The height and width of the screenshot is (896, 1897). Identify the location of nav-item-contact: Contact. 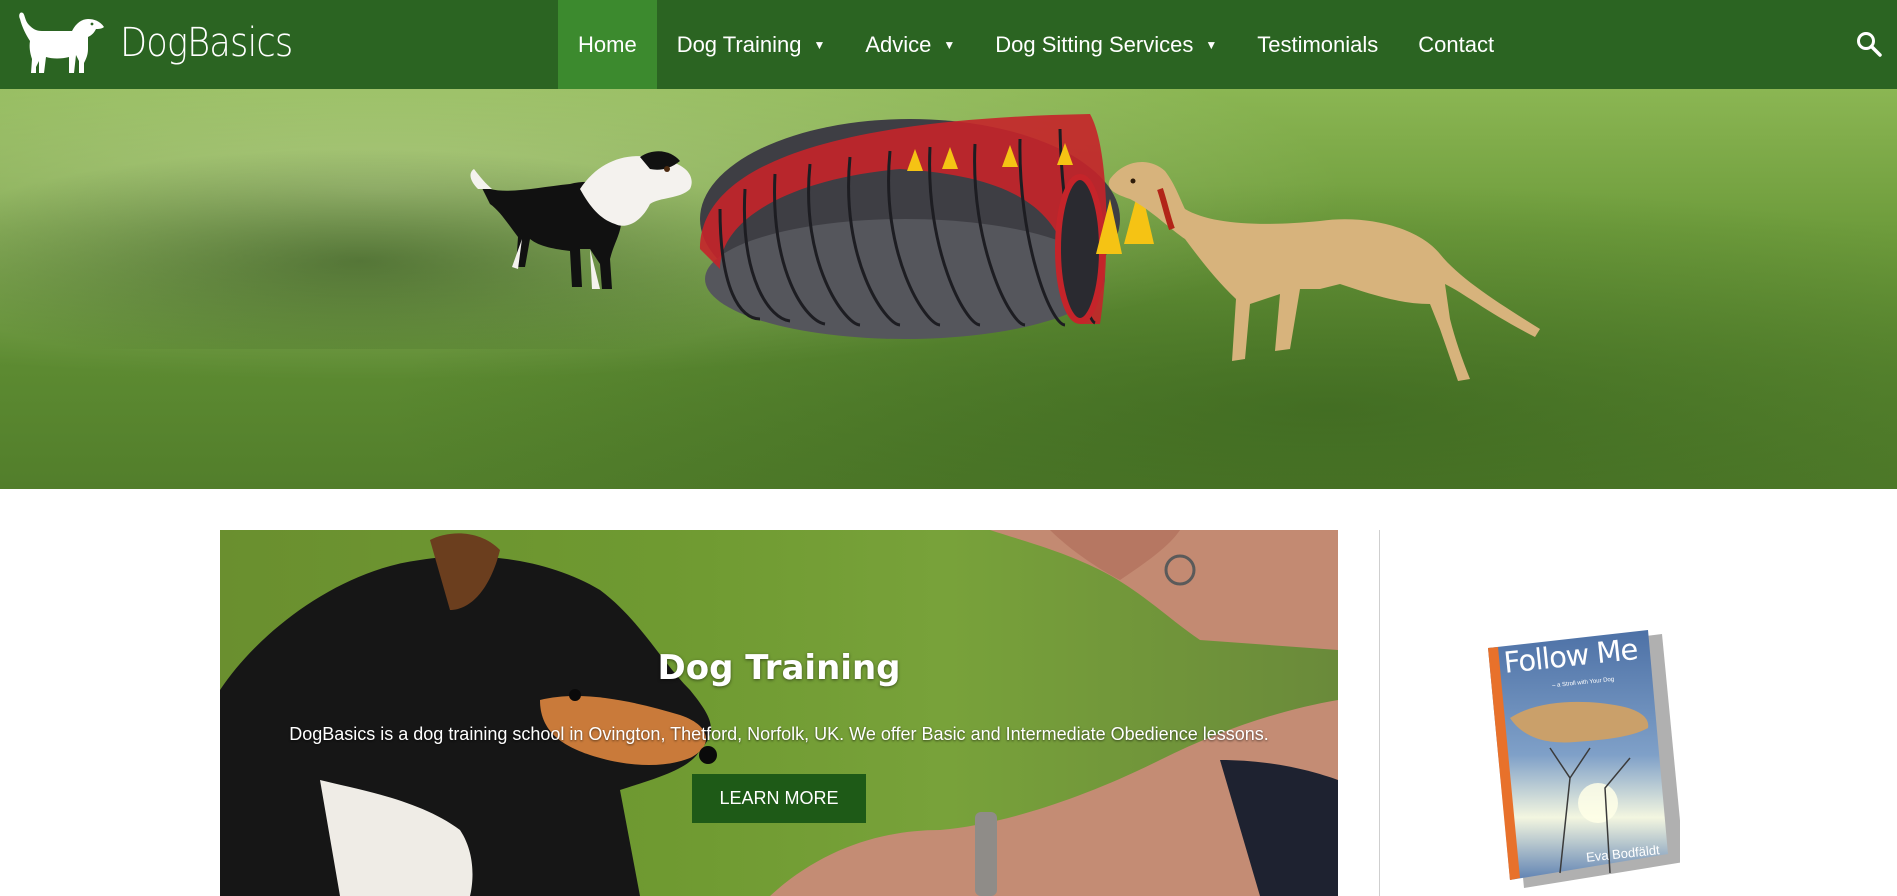
(1456, 44).